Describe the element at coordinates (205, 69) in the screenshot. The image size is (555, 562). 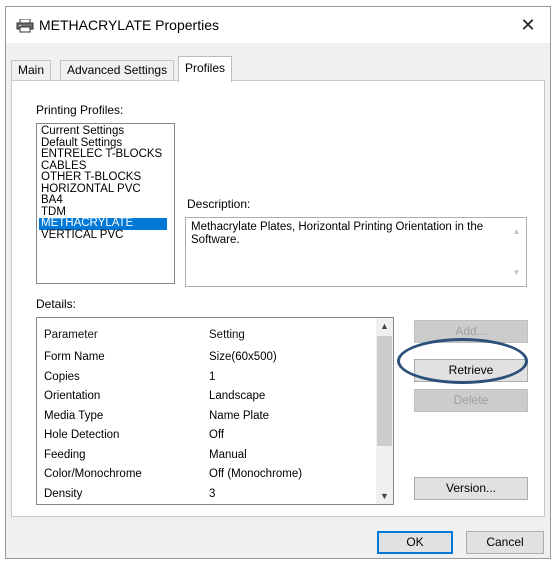
I see `tab-profiles: Profiles` at that location.